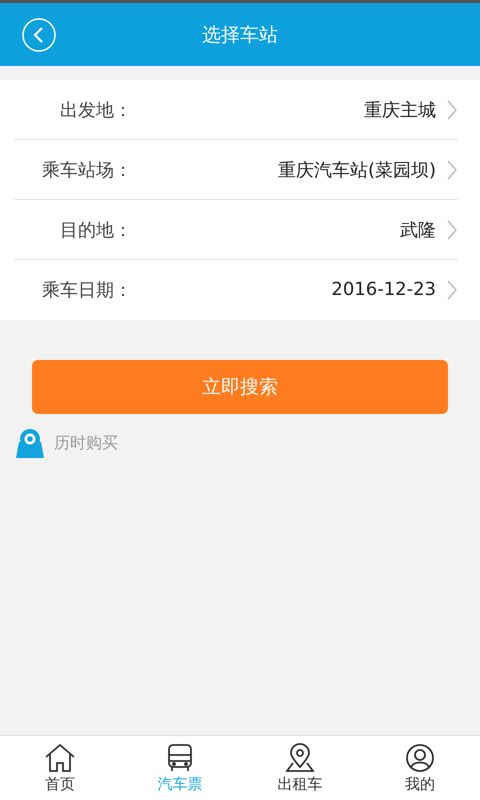 This screenshot has width=480, height=800. What do you see at coordinates (236, 170) in the screenshot?
I see `form-row: 乘车站场： 重庆汽车站(菜园坝)` at bounding box center [236, 170].